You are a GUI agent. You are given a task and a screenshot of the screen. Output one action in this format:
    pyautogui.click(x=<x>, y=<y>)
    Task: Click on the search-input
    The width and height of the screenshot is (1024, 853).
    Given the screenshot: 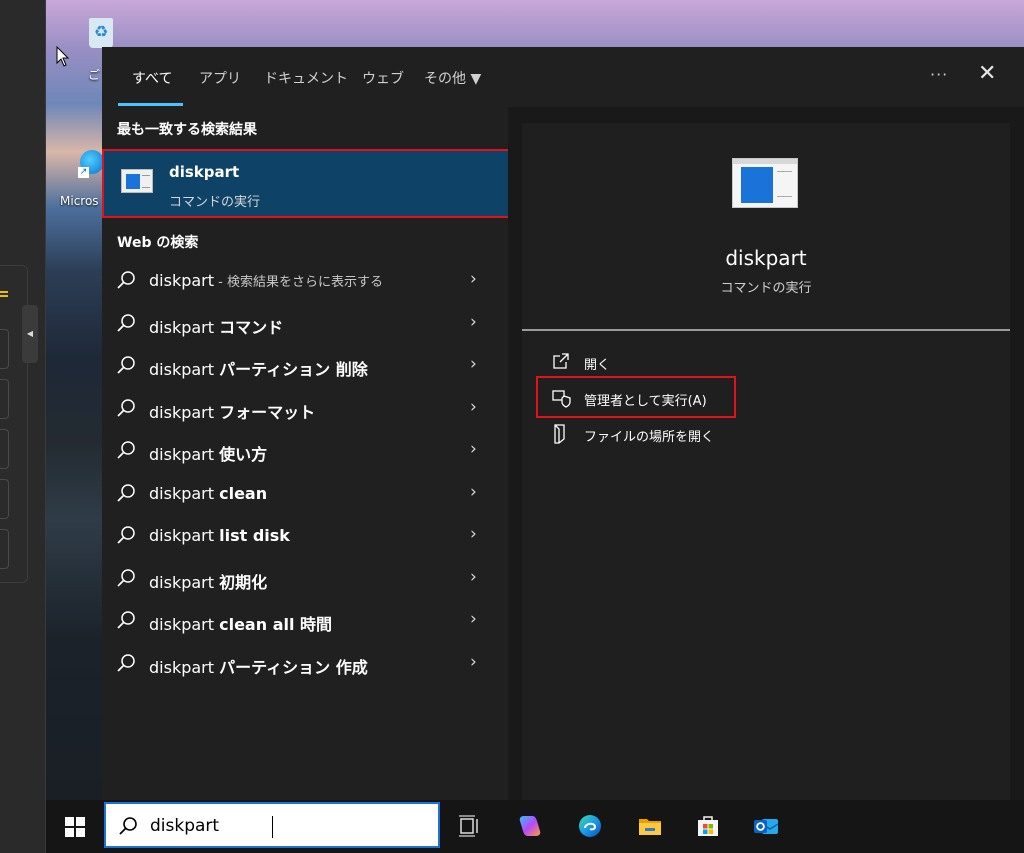 What is the action you would take?
    pyautogui.click(x=285, y=826)
    